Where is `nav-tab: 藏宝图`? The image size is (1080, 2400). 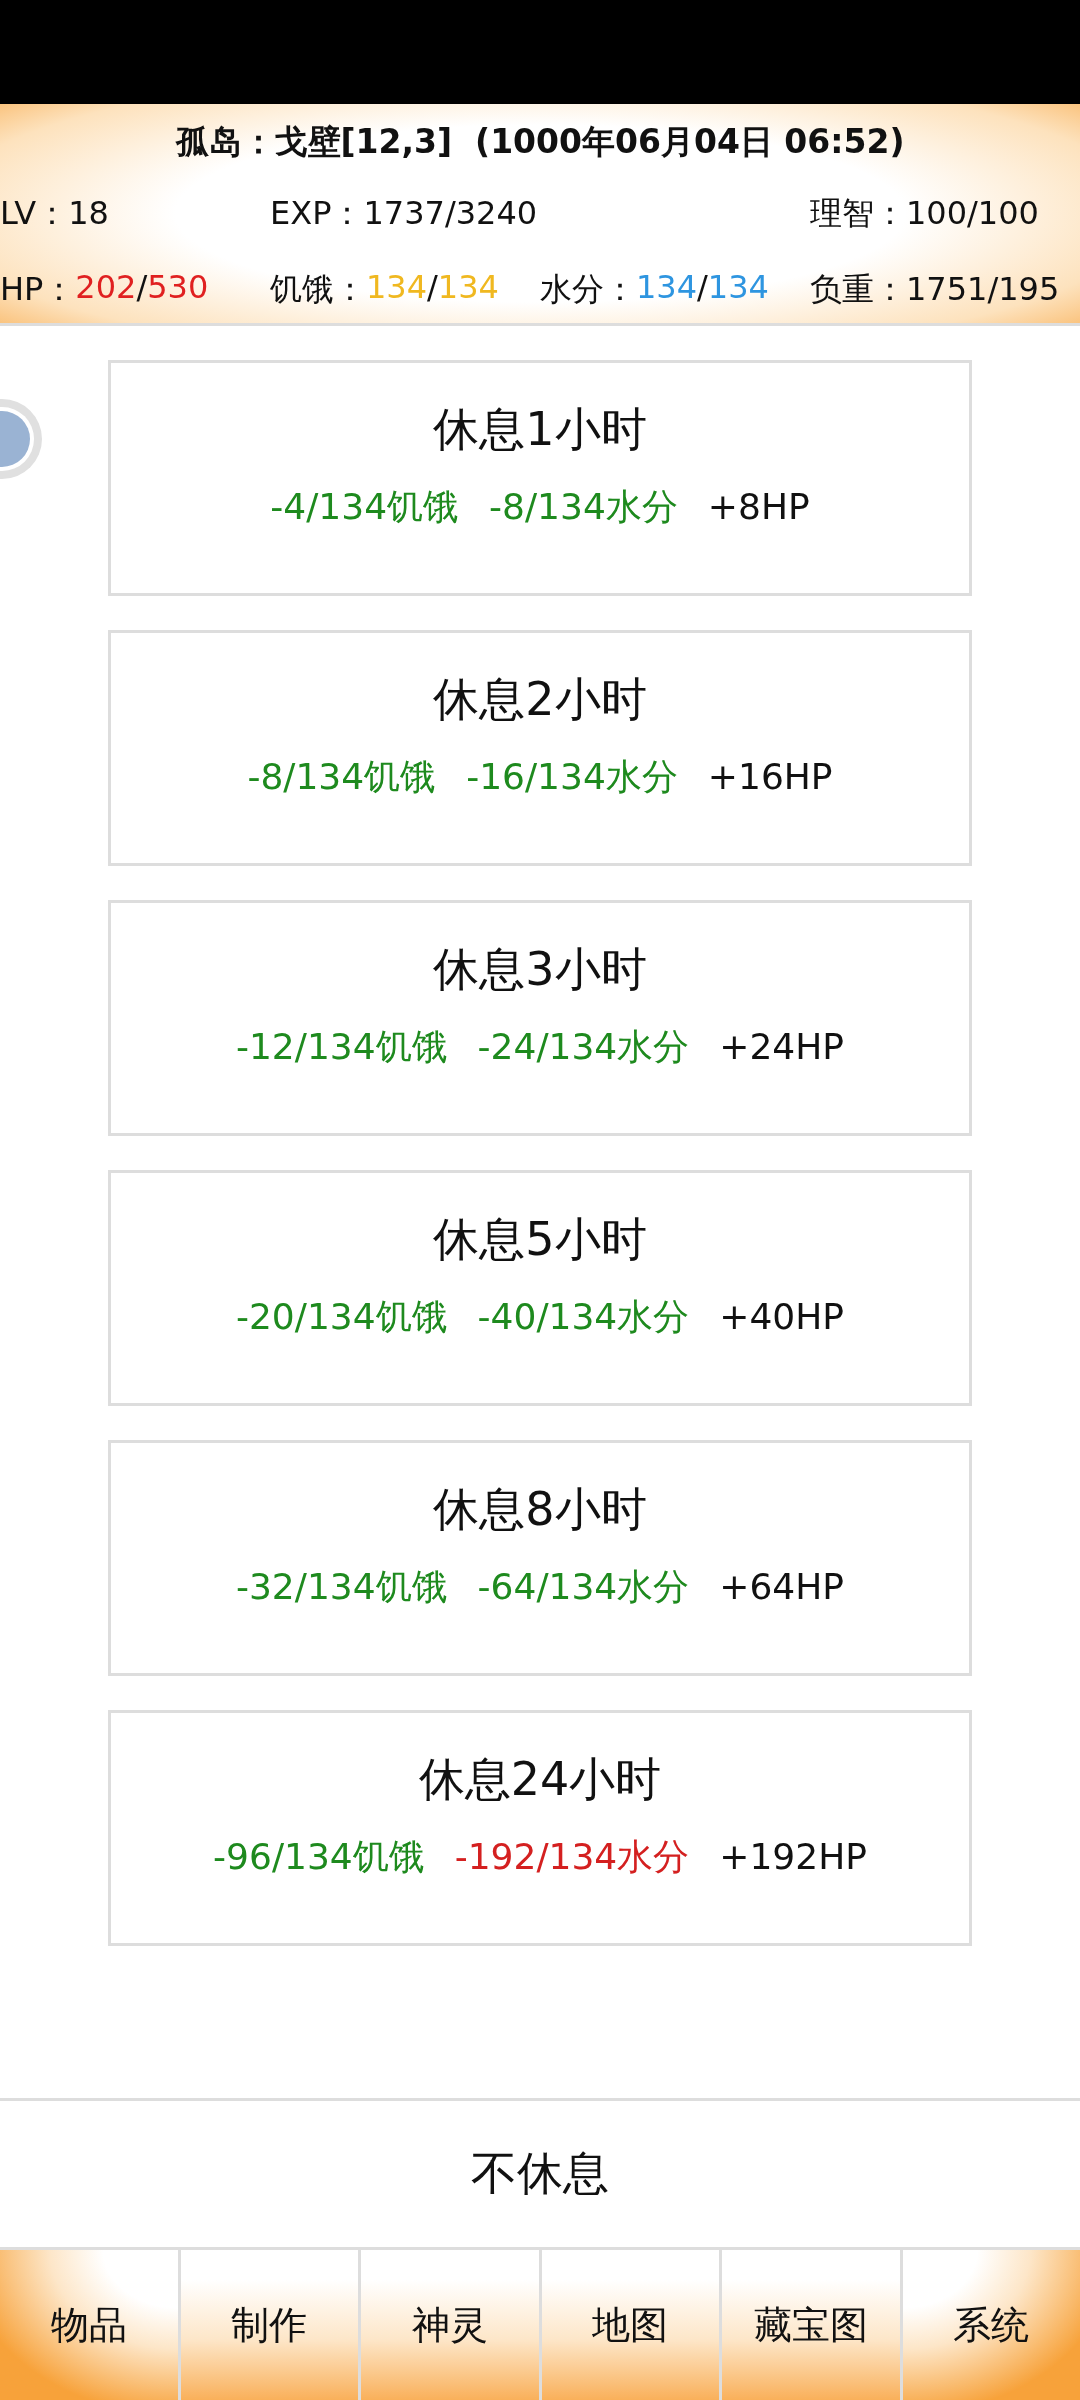 nav-tab: 藏宝图 is located at coordinates (809, 2325).